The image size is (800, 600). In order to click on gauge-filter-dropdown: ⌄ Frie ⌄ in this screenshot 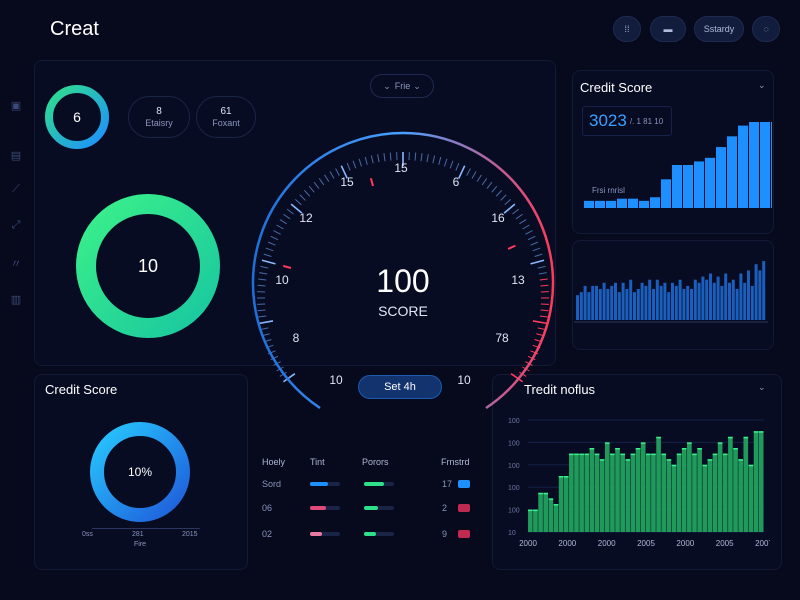, I will do `click(402, 86)`.